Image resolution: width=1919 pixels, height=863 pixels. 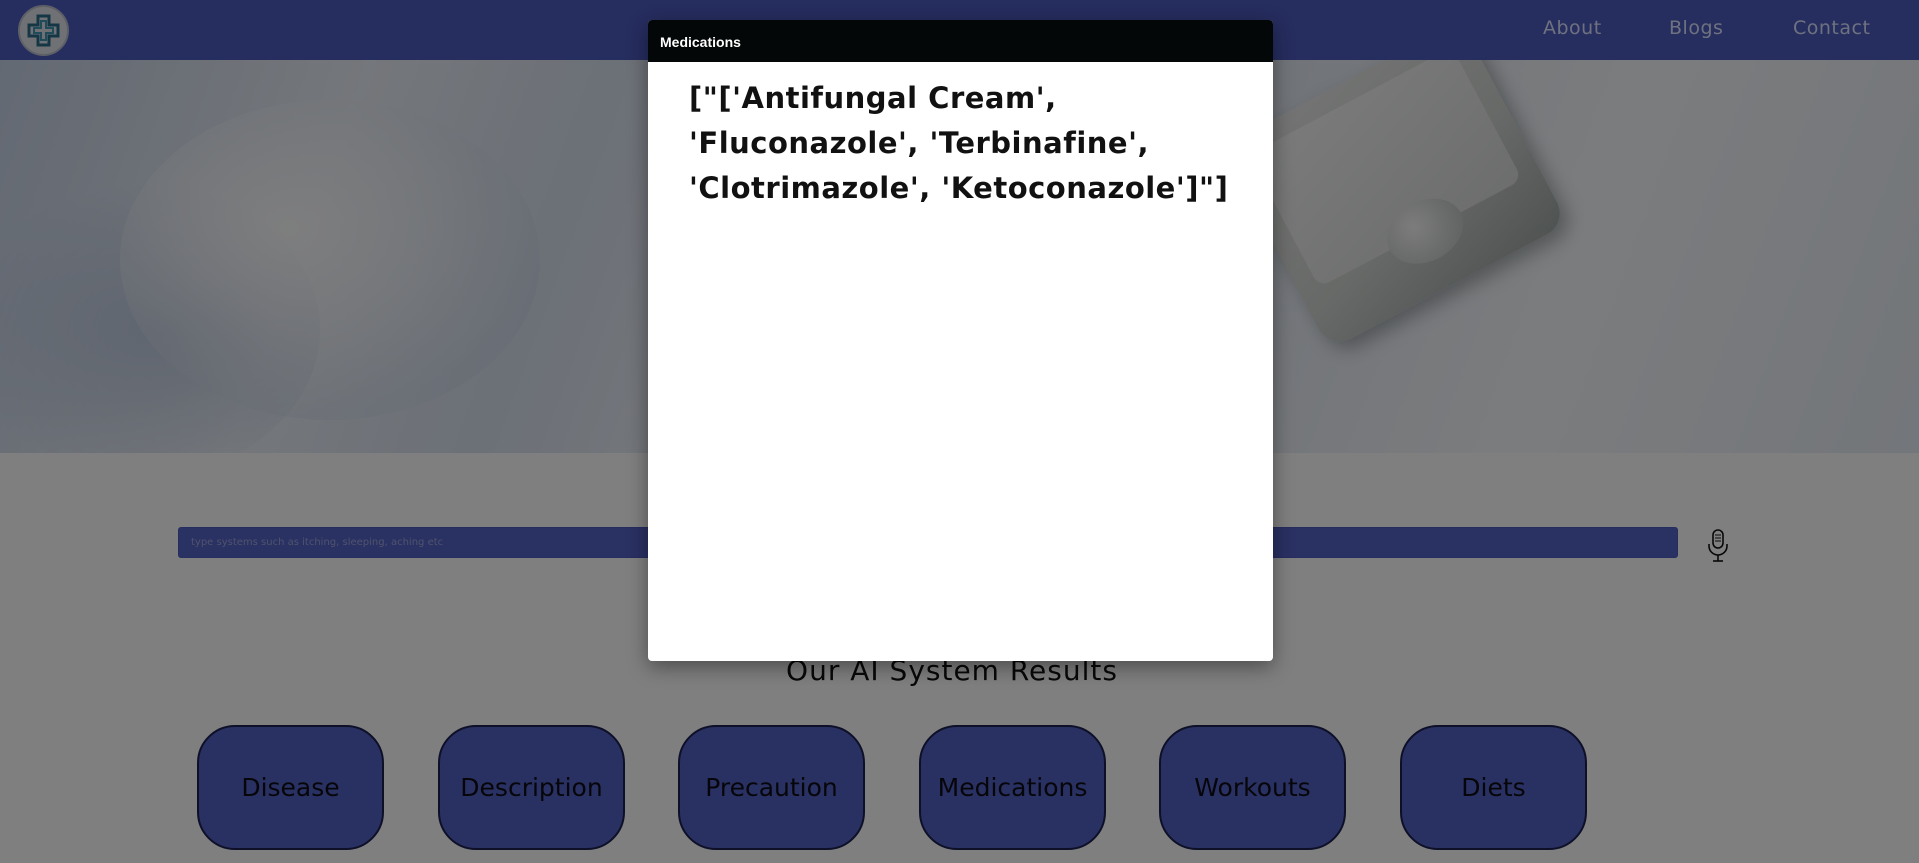 I want to click on modal-title: Medications, so click(x=960, y=41).